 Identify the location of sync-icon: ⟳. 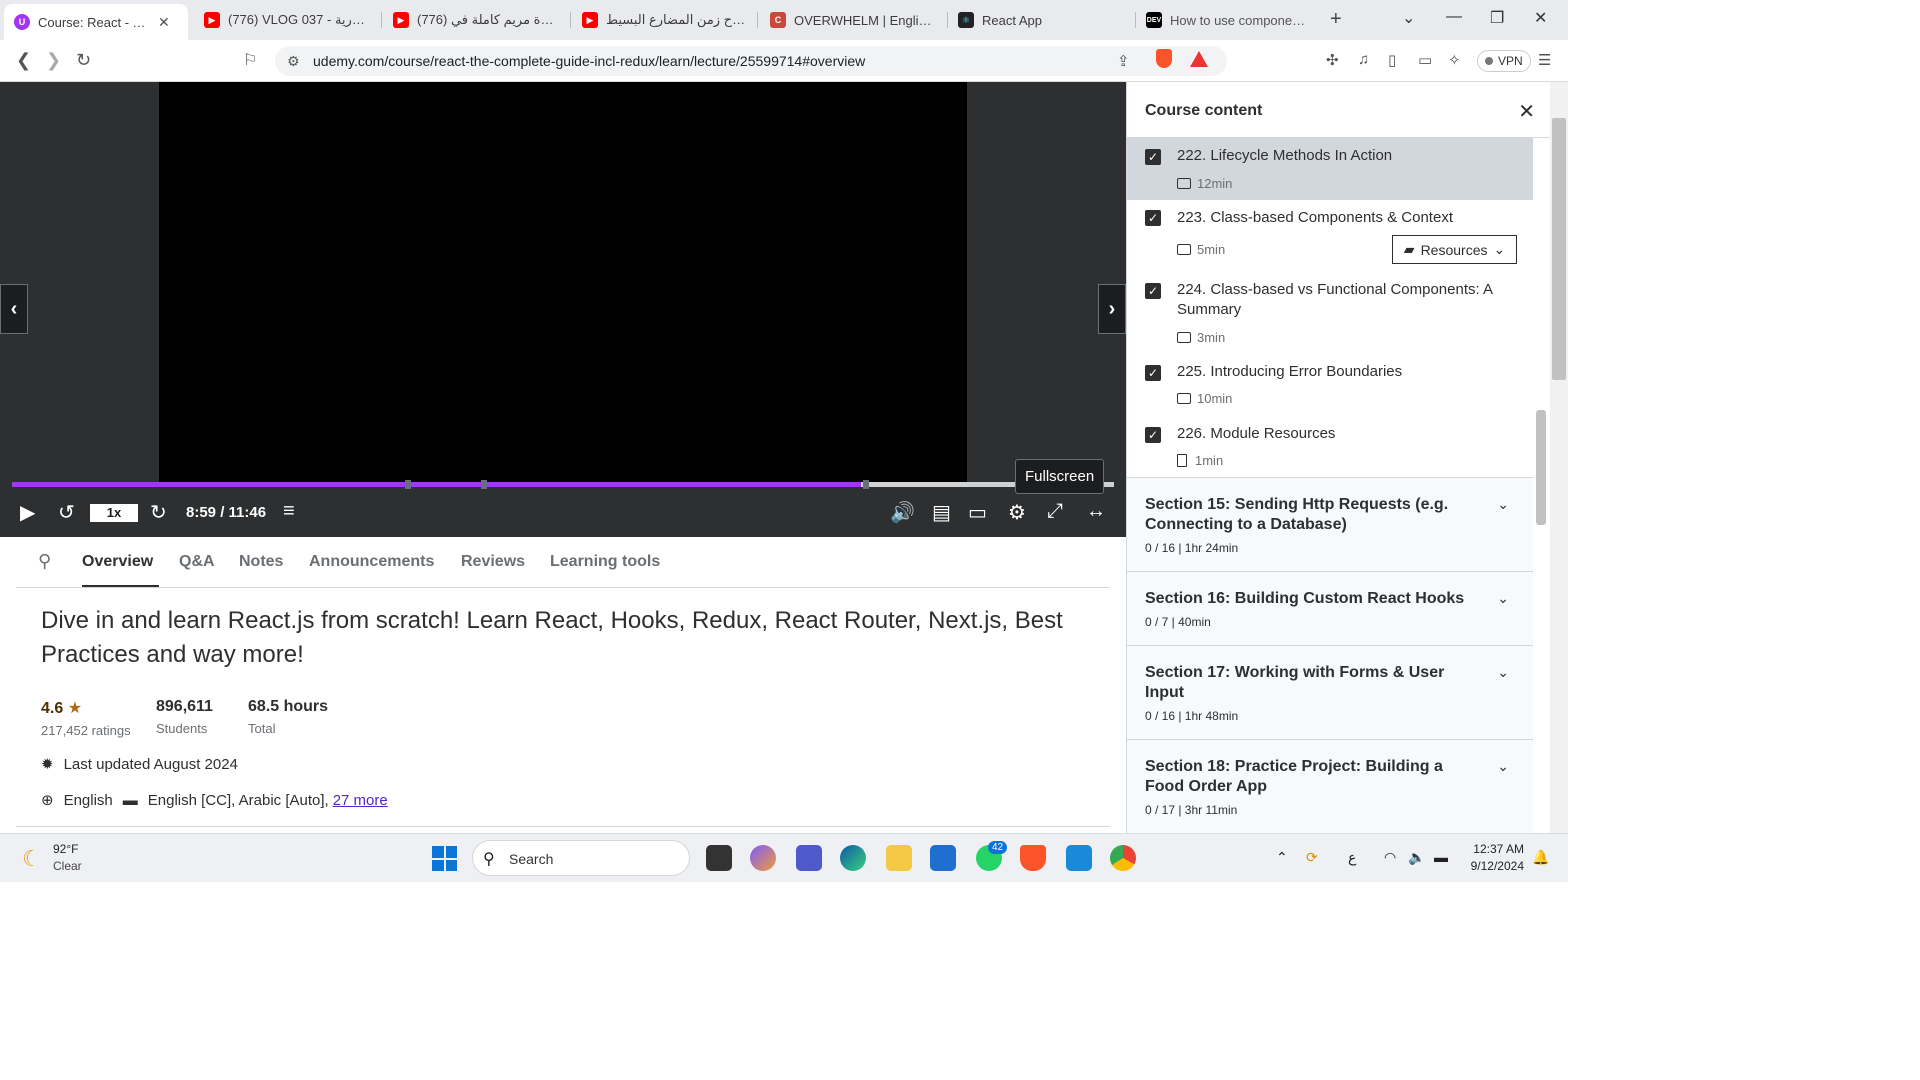
(1312, 857).